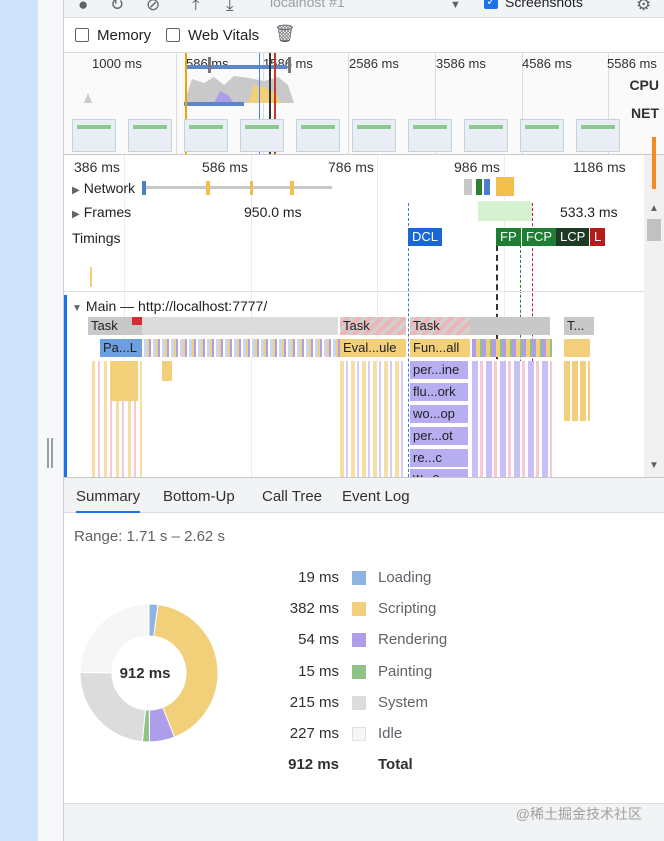  Describe the element at coordinates (318, 639) in the screenshot. I see `summary-value: 54 ms` at that location.